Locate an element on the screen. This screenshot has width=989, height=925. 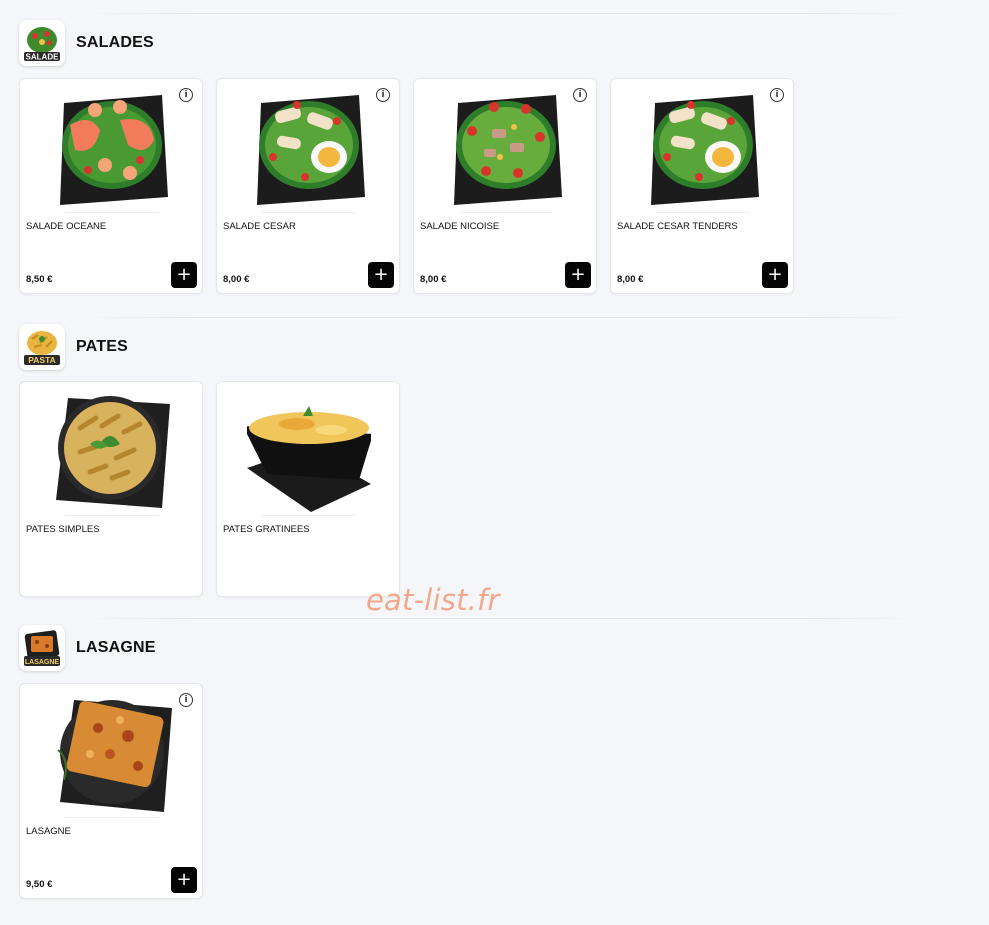
section-title: PATES is located at coordinates (102, 346).